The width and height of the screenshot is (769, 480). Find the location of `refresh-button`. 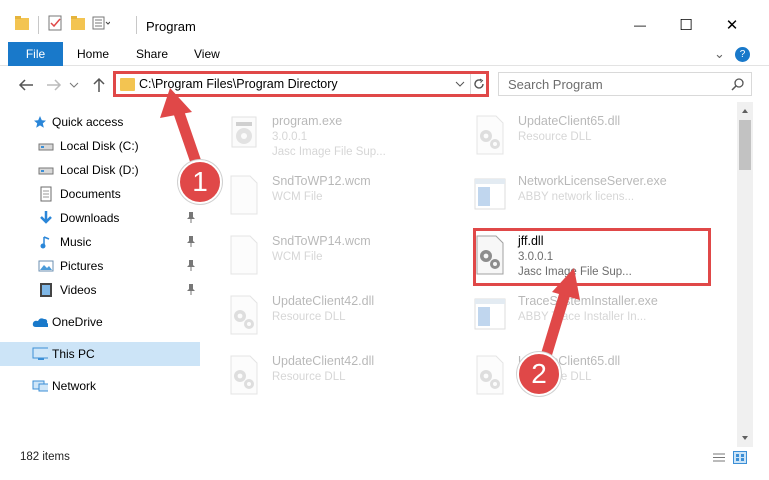

refresh-button is located at coordinates (478, 84).